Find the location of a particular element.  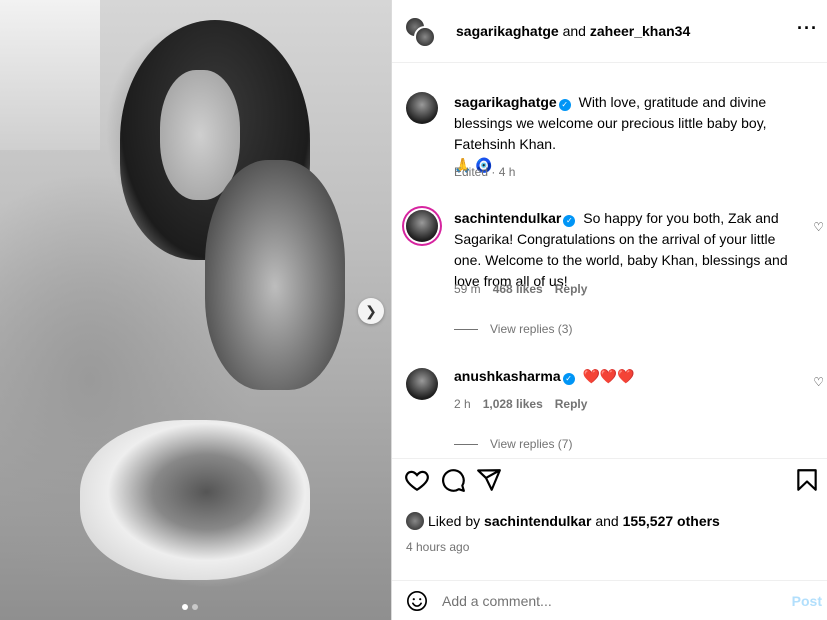

photo-man is located at coordinates (275, 275).